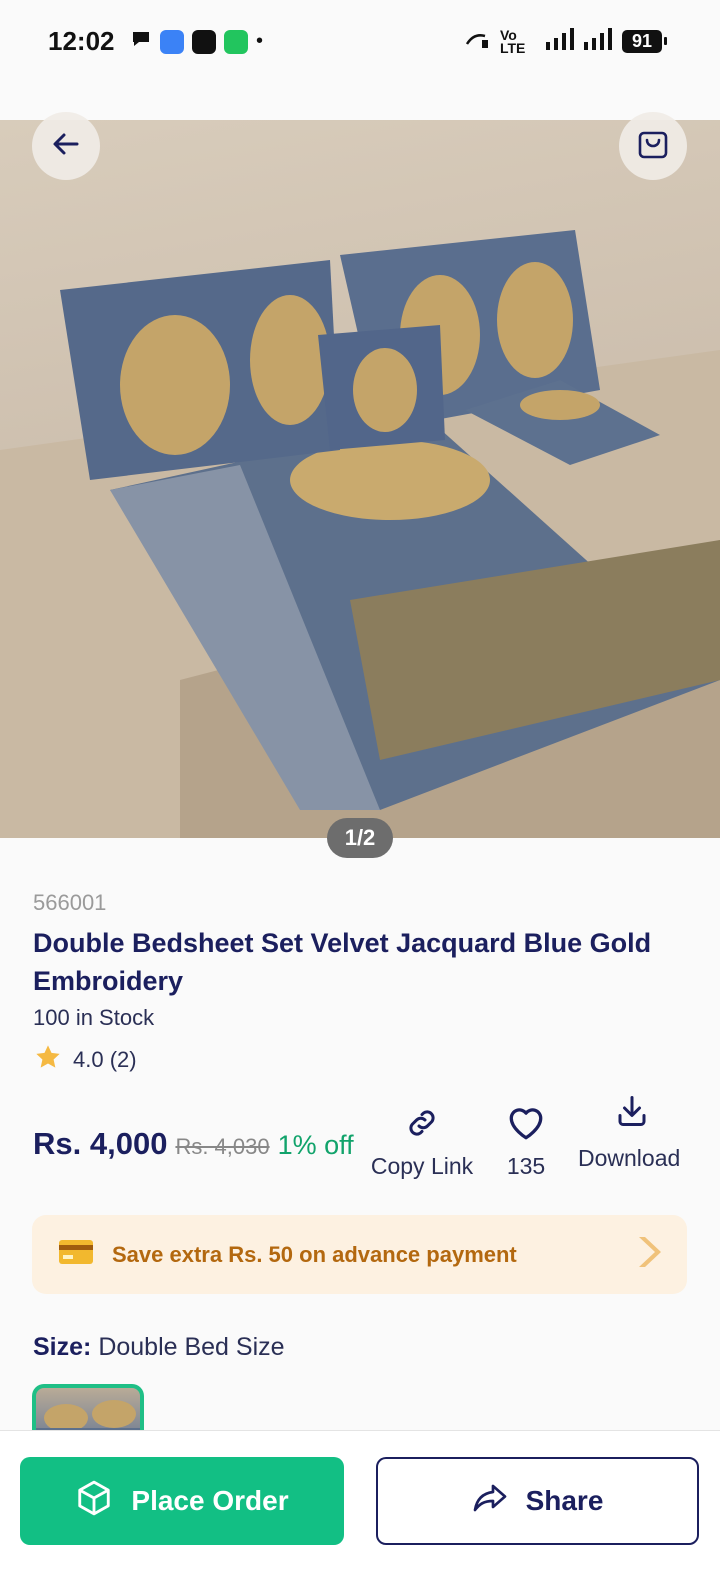 The width and height of the screenshot is (720, 1570). I want to click on copy-link-label: Copy Link, so click(422, 1166).